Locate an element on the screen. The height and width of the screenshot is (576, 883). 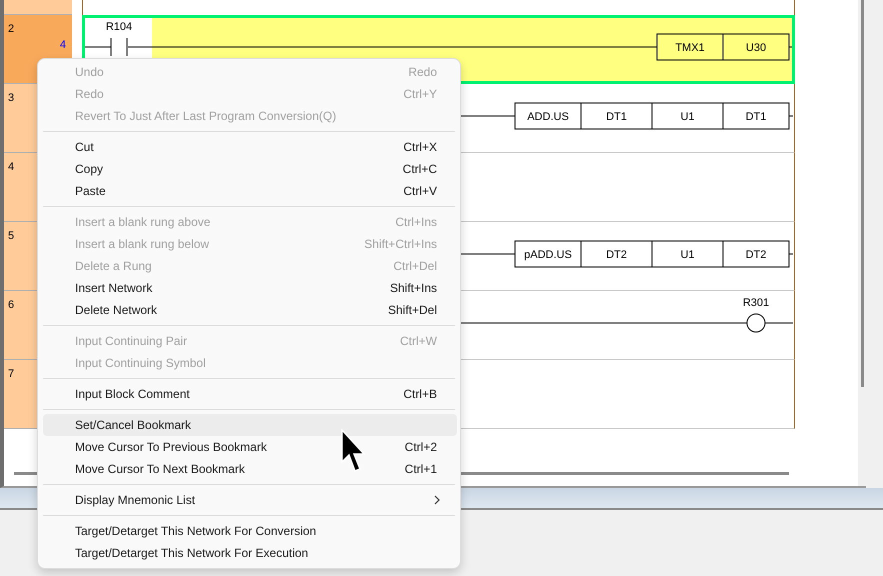
rung-number: 7 is located at coordinates (11, 374).